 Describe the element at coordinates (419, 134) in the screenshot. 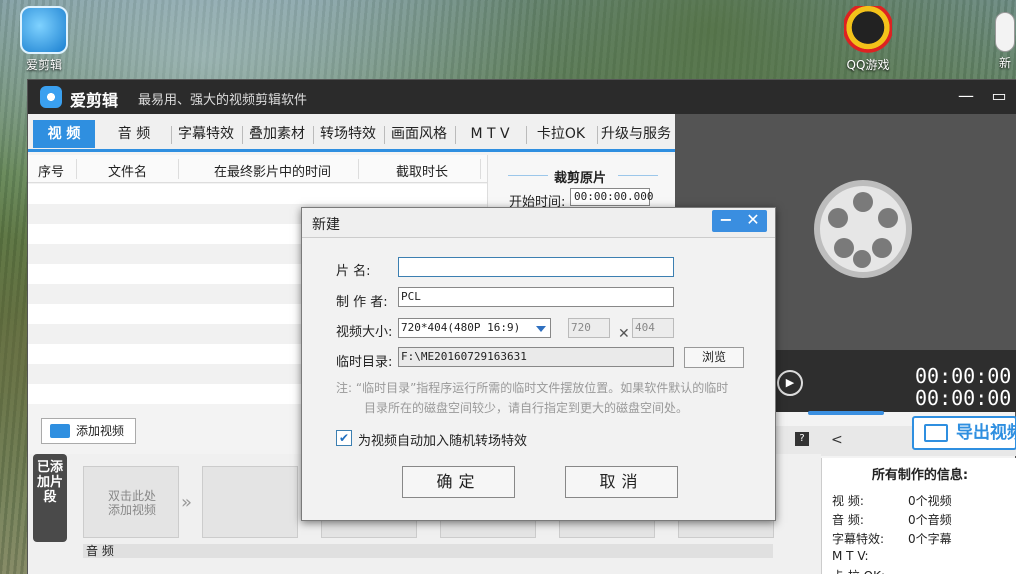

I see `tab-style: 画面风格` at that location.